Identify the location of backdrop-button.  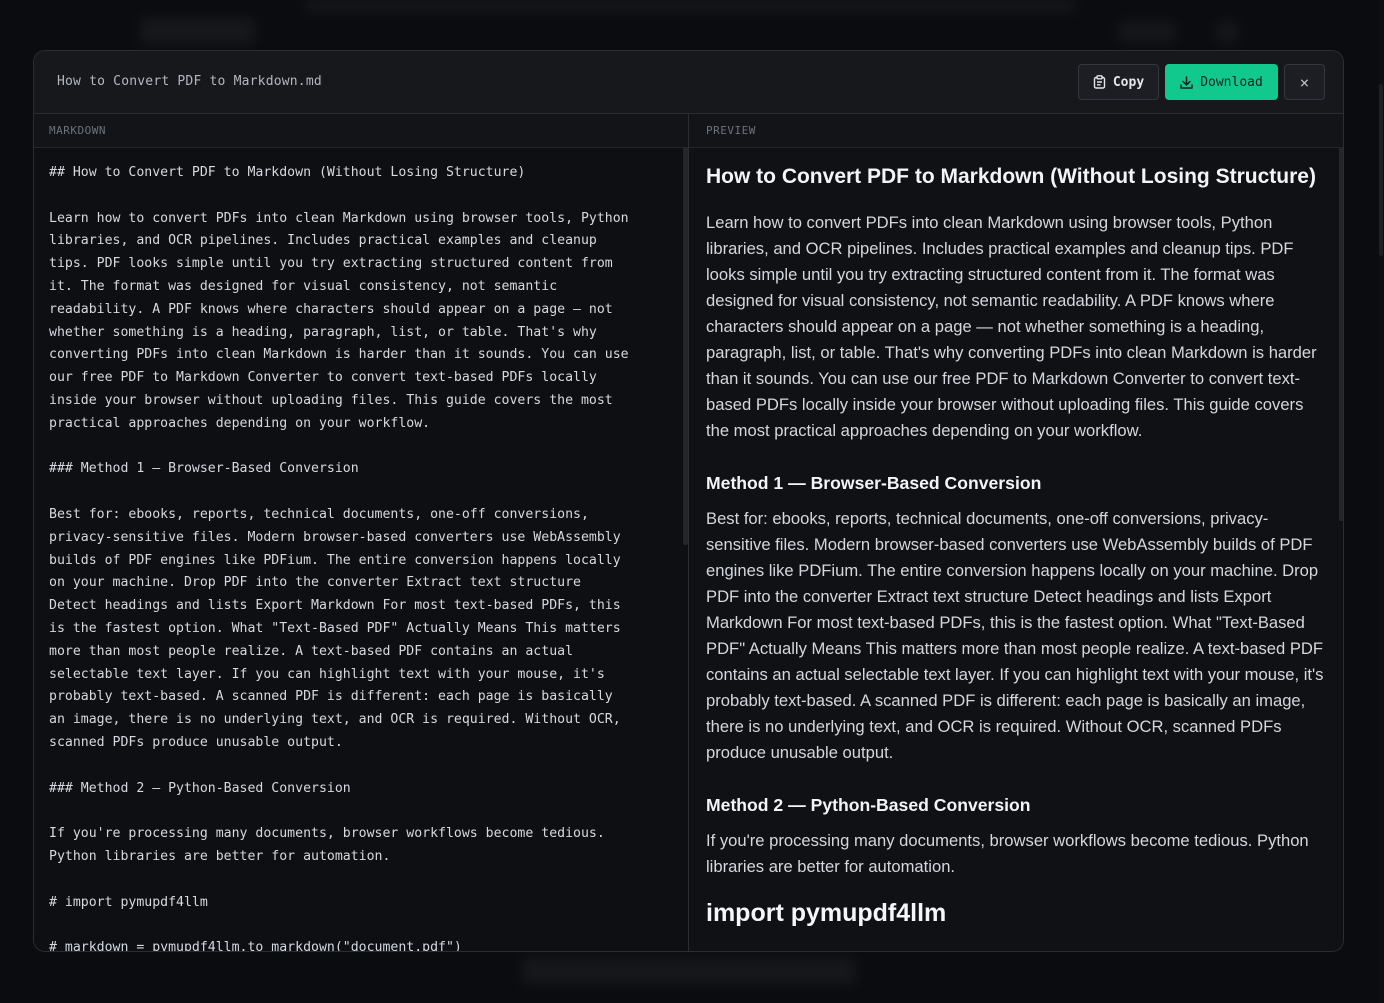
(1147, 32).